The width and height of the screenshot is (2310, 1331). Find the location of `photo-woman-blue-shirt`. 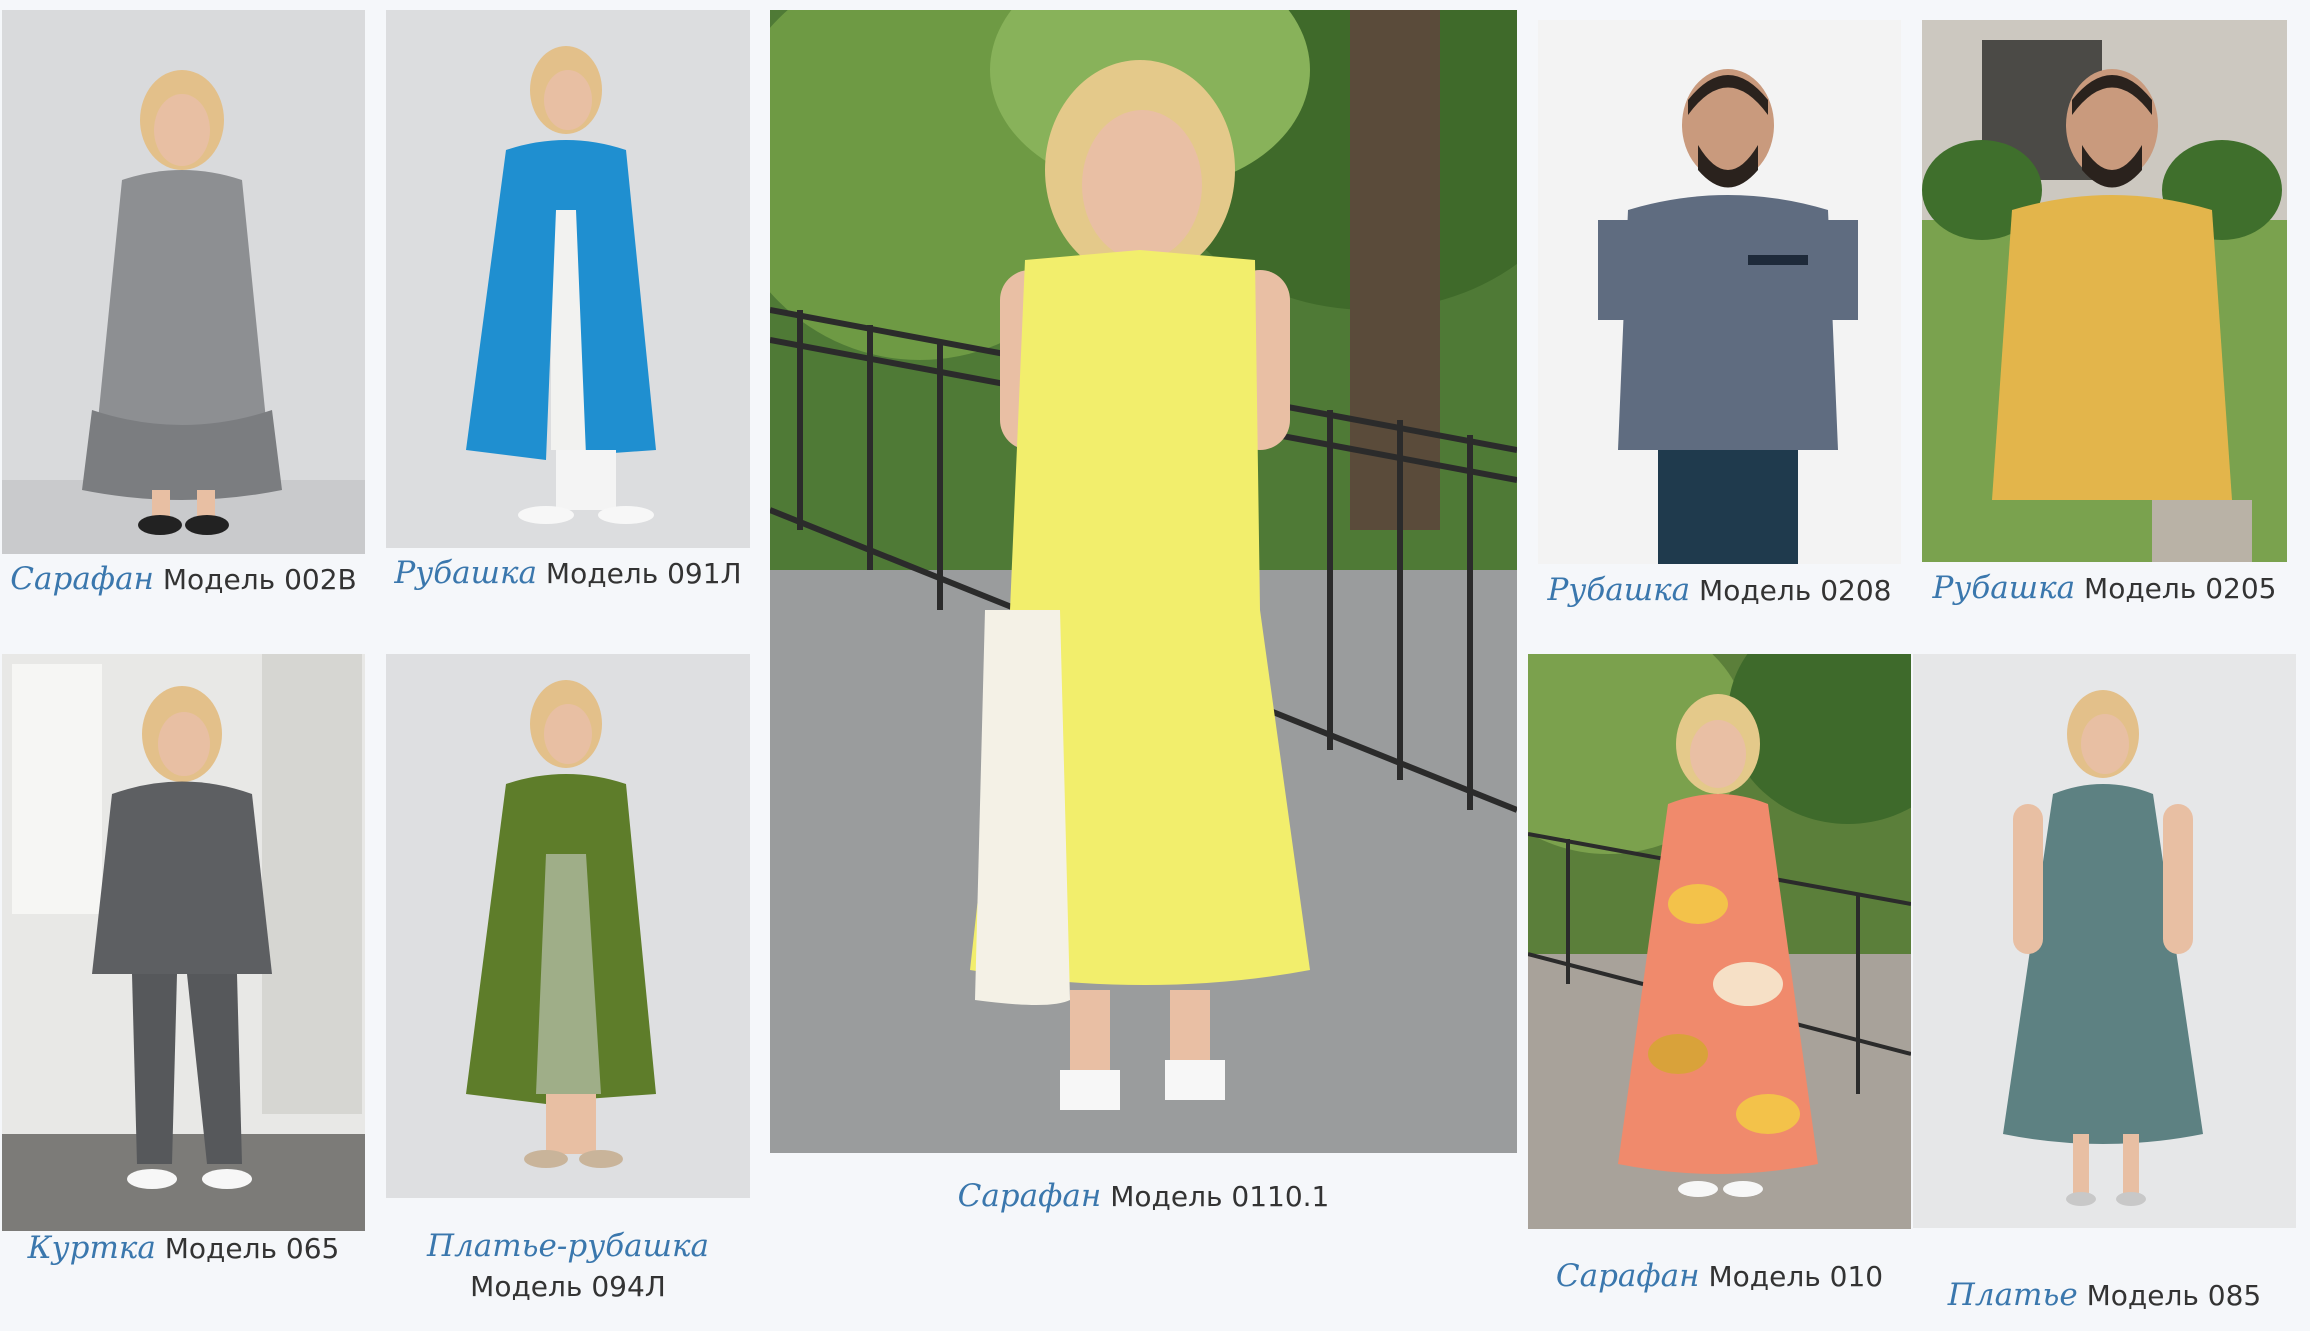

photo-woman-blue-shirt is located at coordinates (568, 279).